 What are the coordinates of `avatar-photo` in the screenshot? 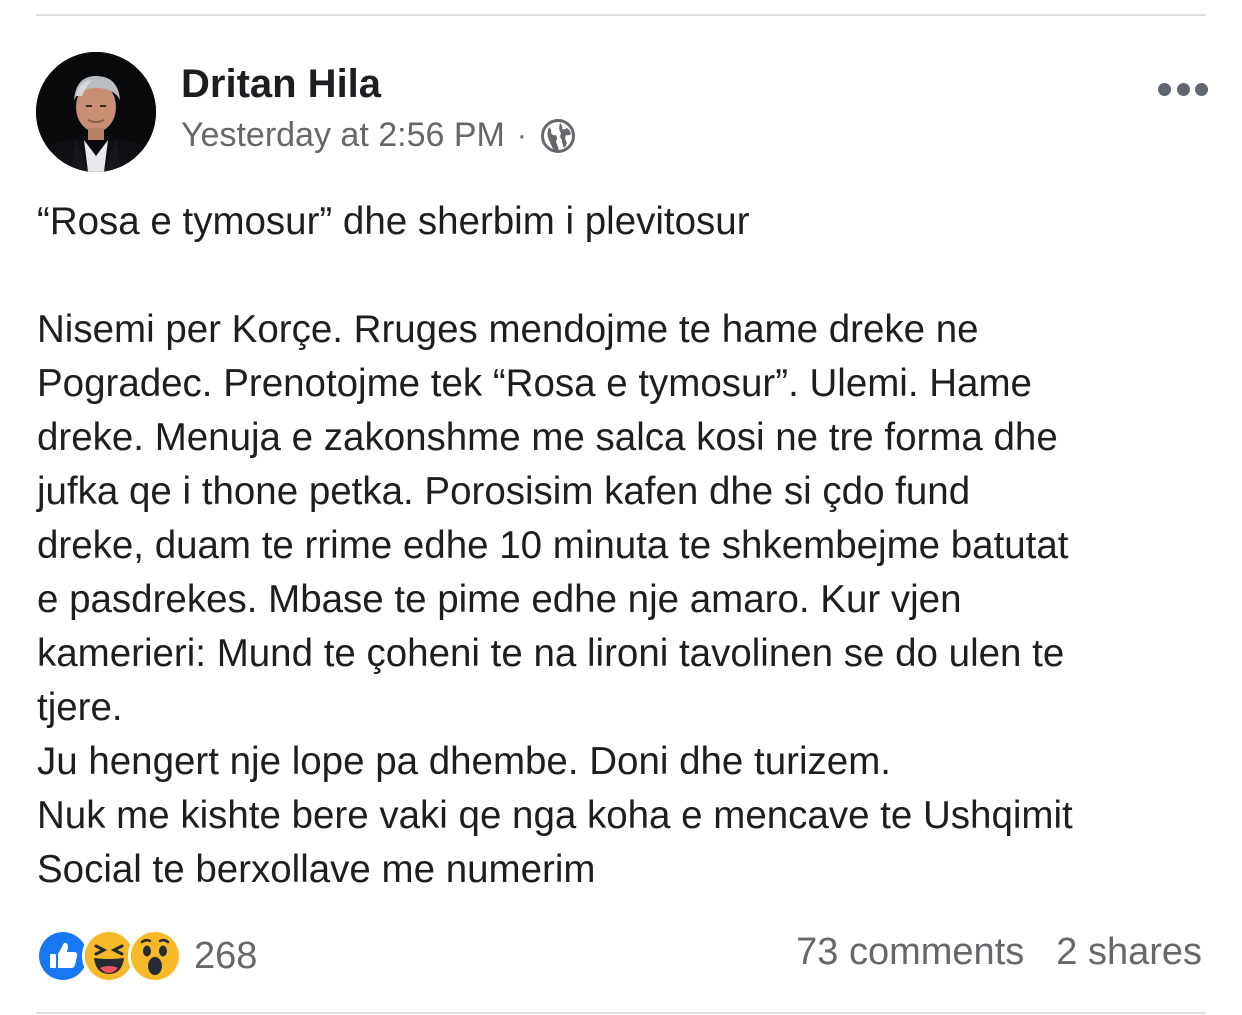 It's located at (96, 112).